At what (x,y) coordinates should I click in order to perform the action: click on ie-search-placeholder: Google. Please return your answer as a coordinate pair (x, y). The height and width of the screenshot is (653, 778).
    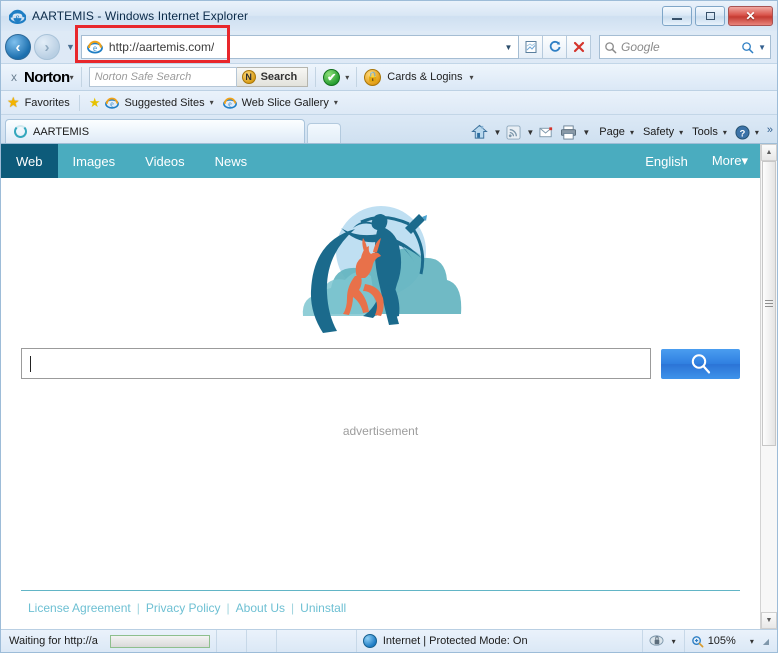
    Looking at the image, I should click on (640, 47).